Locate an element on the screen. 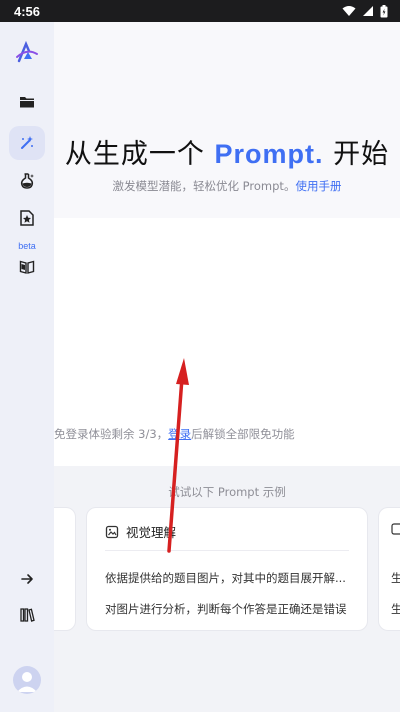  wifi-icon is located at coordinates (349, 11).